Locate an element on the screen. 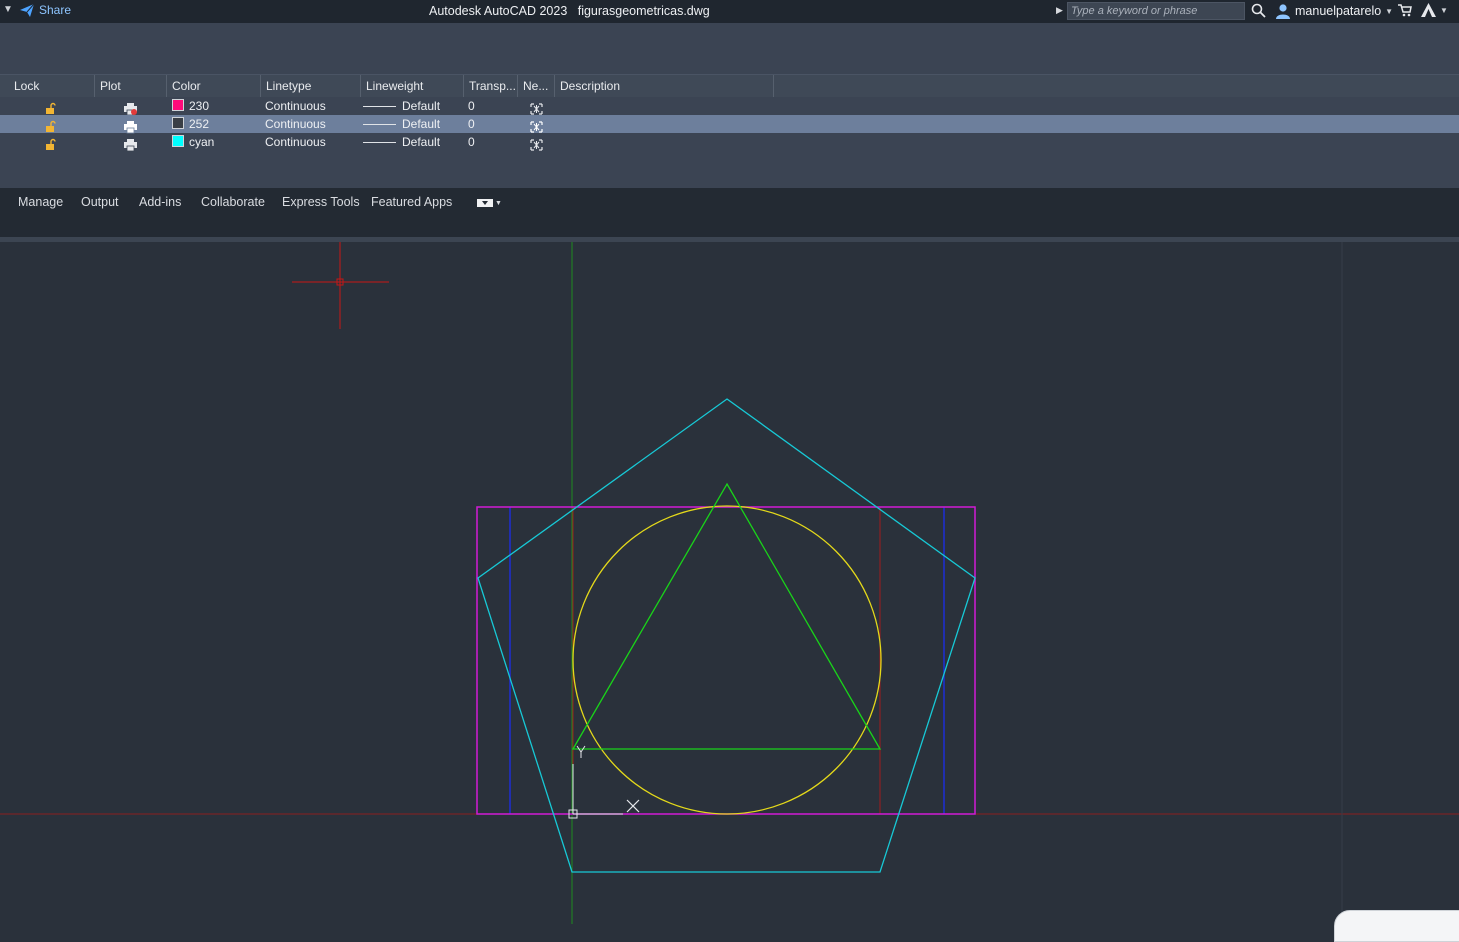 The width and height of the screenshot is (1459, 942). app-title: Autodesk AutoCAD 2023 is located at coordinates (498, 11).